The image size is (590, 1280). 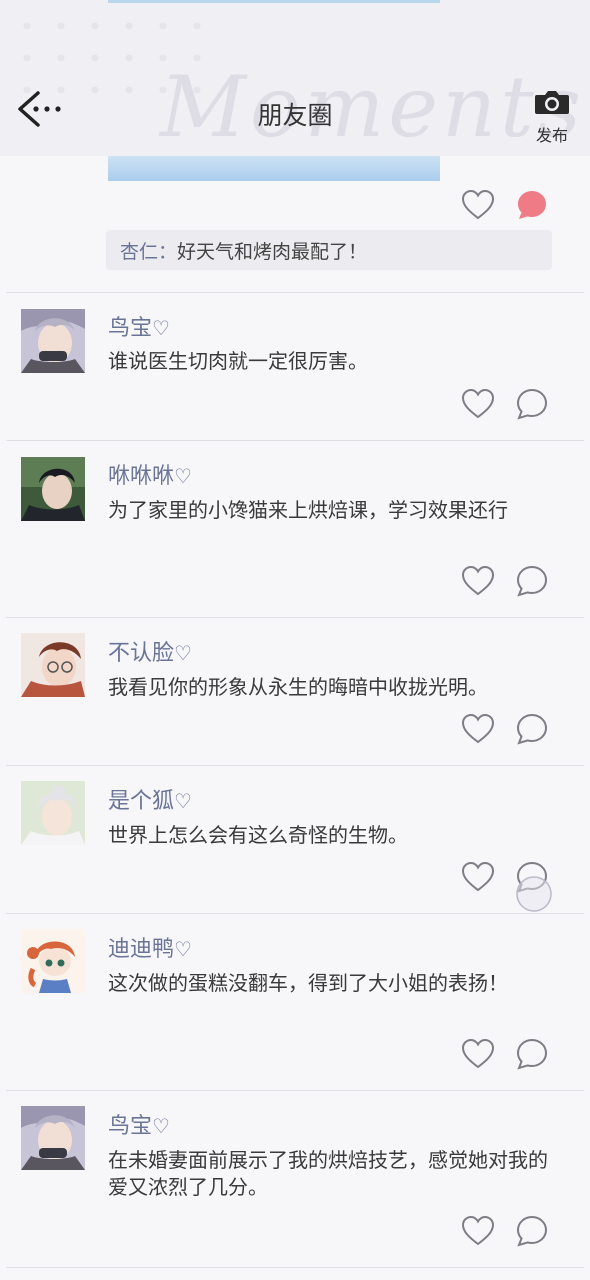 What do you see at coordinates (532, 205) in the screenshot?
I see `comment-bubble-icon-active` at bounding box center [532, 205].